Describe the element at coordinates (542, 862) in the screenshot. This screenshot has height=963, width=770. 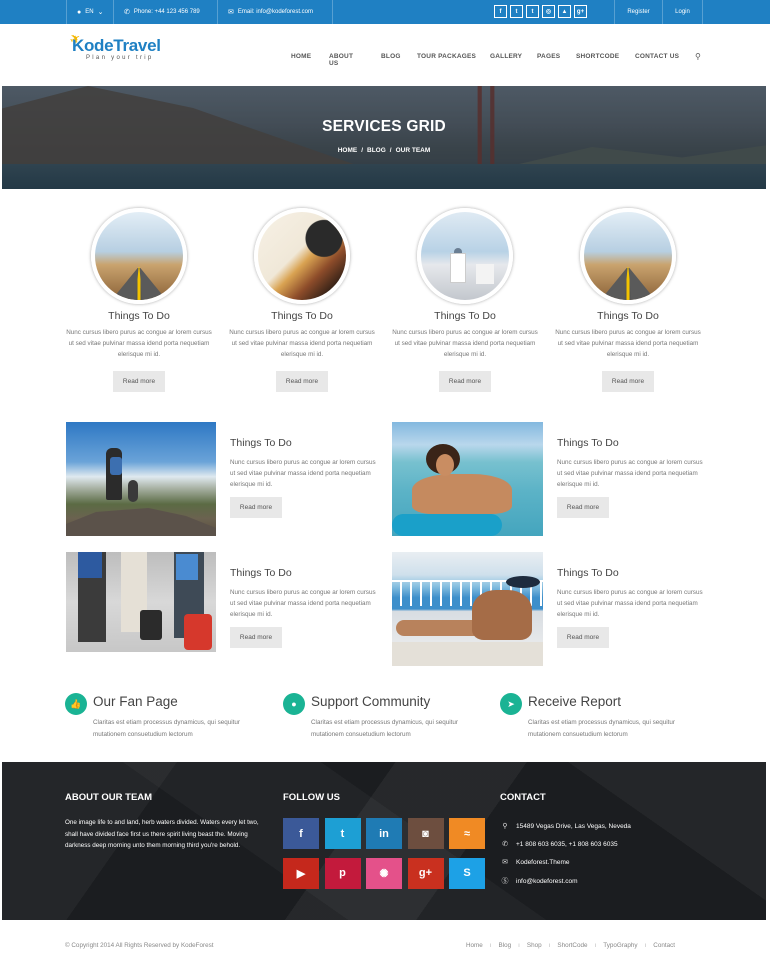
I see `contact-mail-text: Kodeforest.Theme` at that location.